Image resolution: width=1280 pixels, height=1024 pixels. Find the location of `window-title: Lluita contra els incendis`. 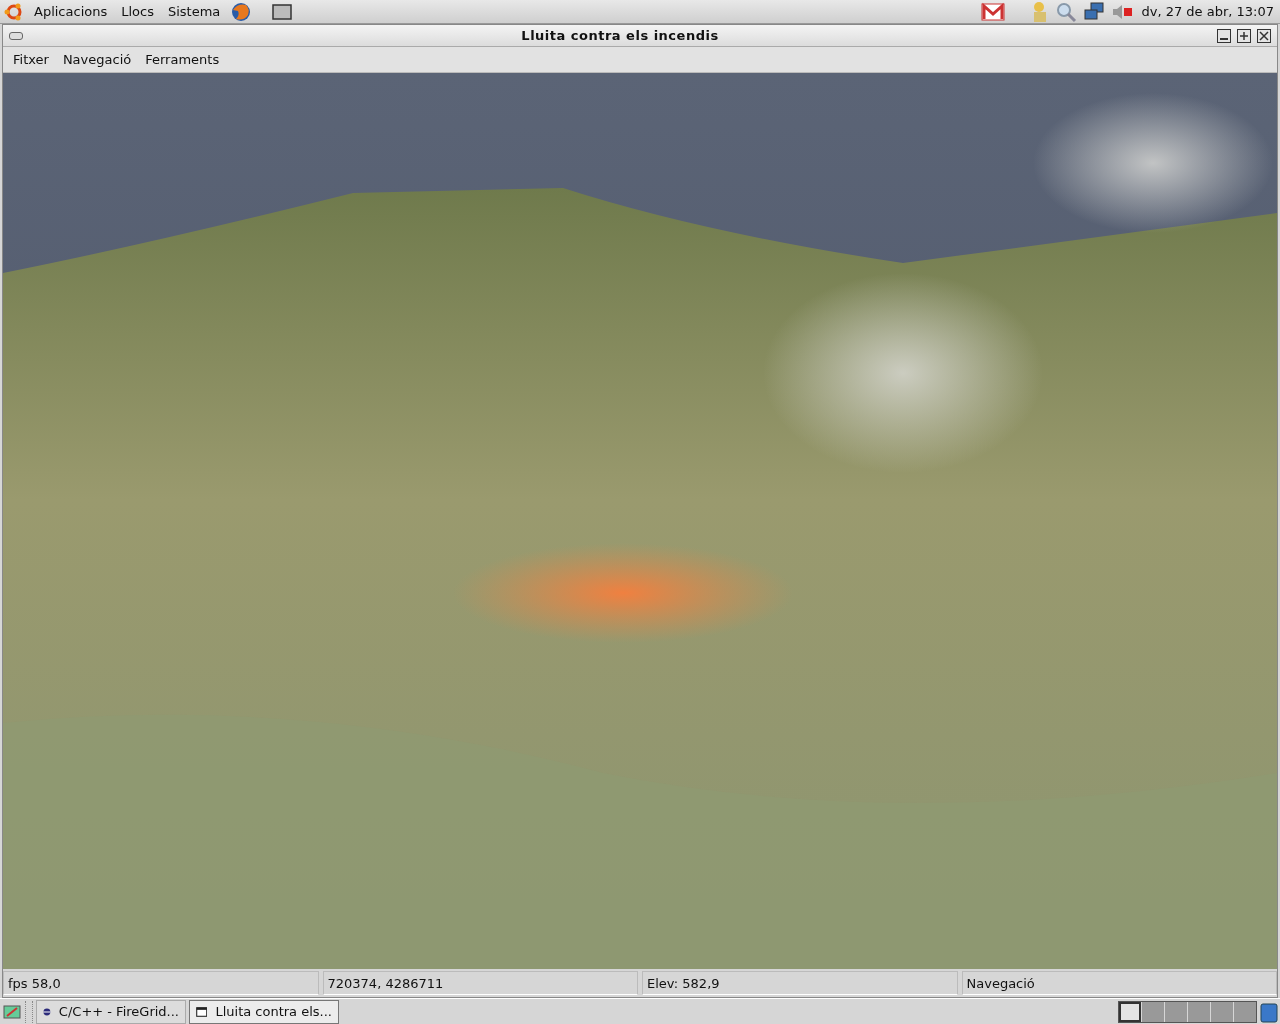

window-title: Lluita contra els incendis is located at coordinates (620, 36).